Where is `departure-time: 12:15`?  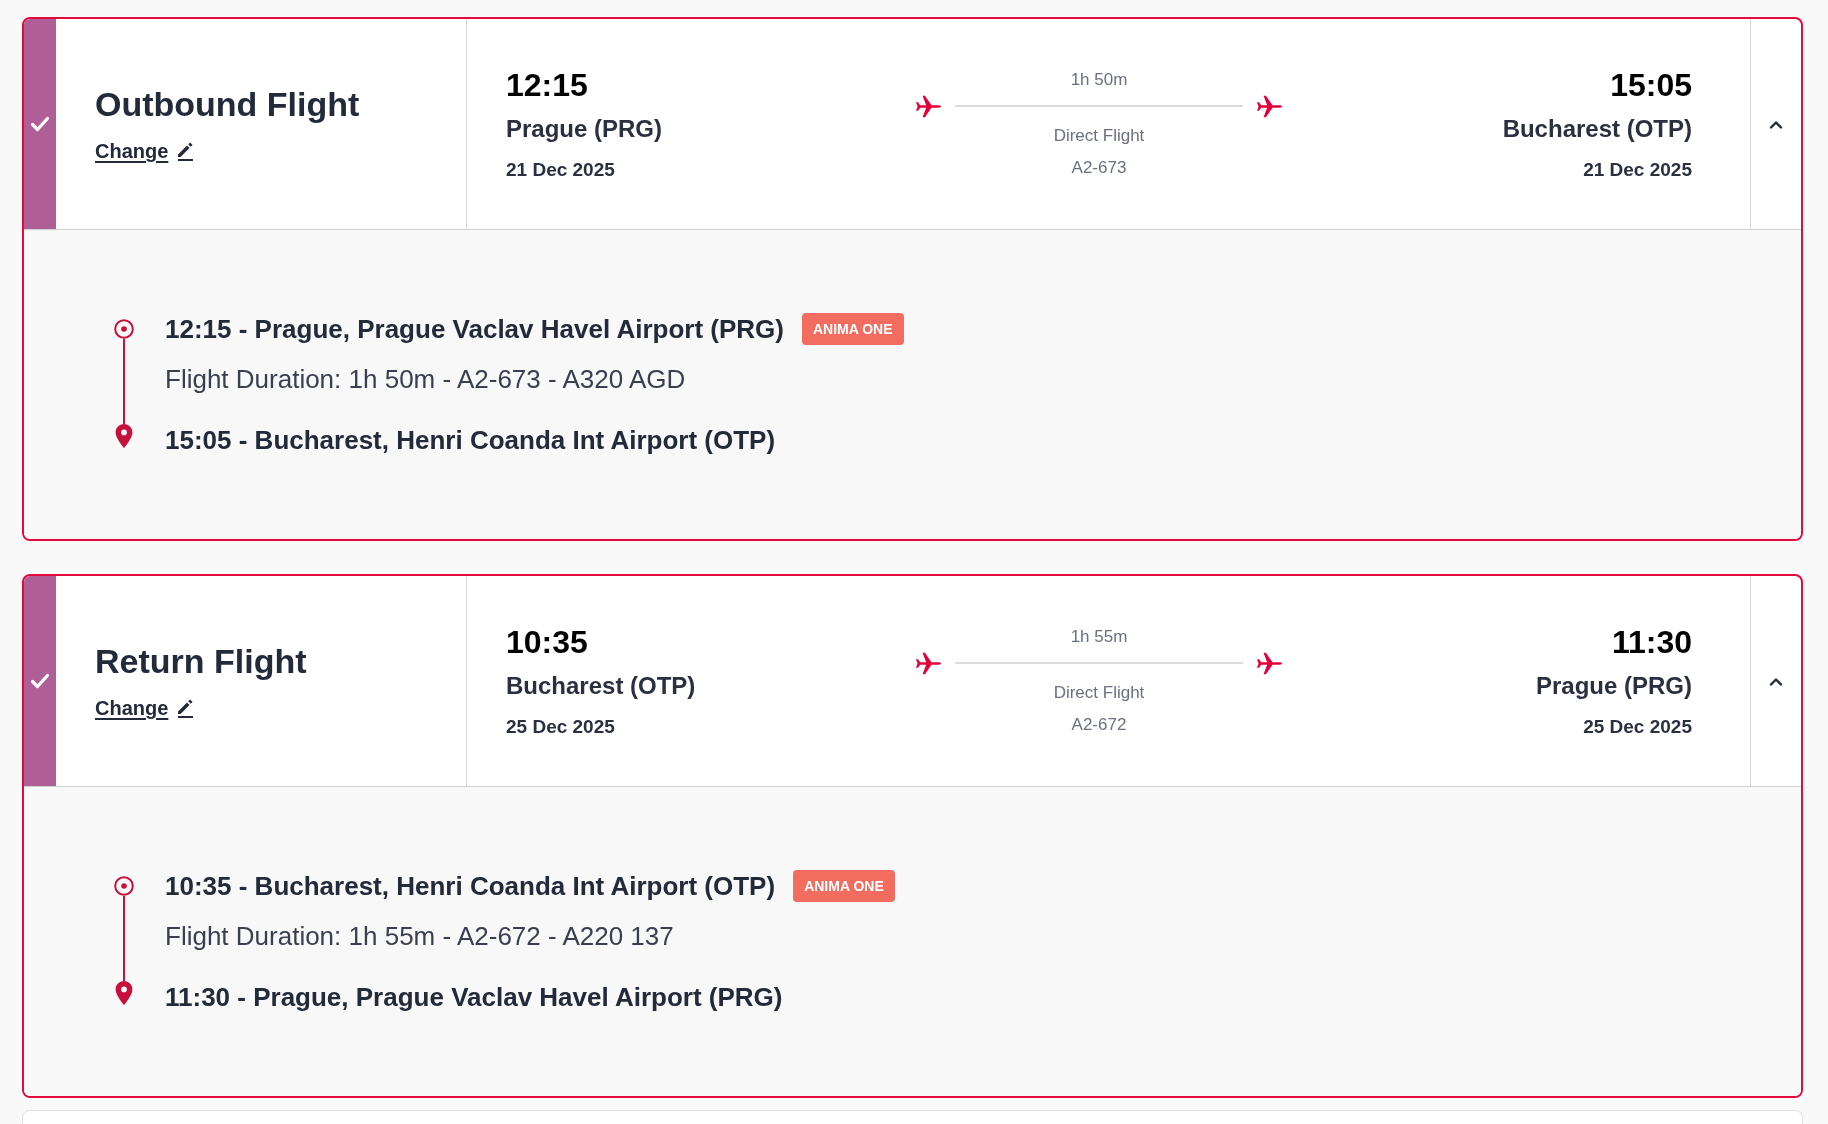 departure-time: 12:15 is located at coordinates (547, 85).